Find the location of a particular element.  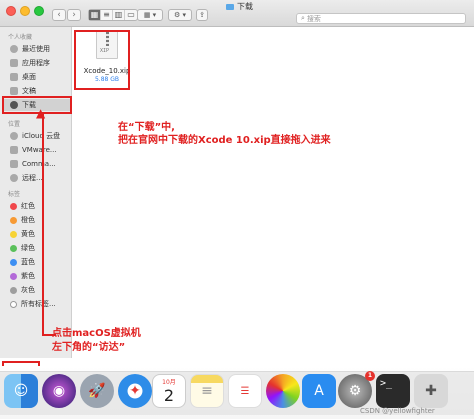

search-input is located at coordinates (376, 18).